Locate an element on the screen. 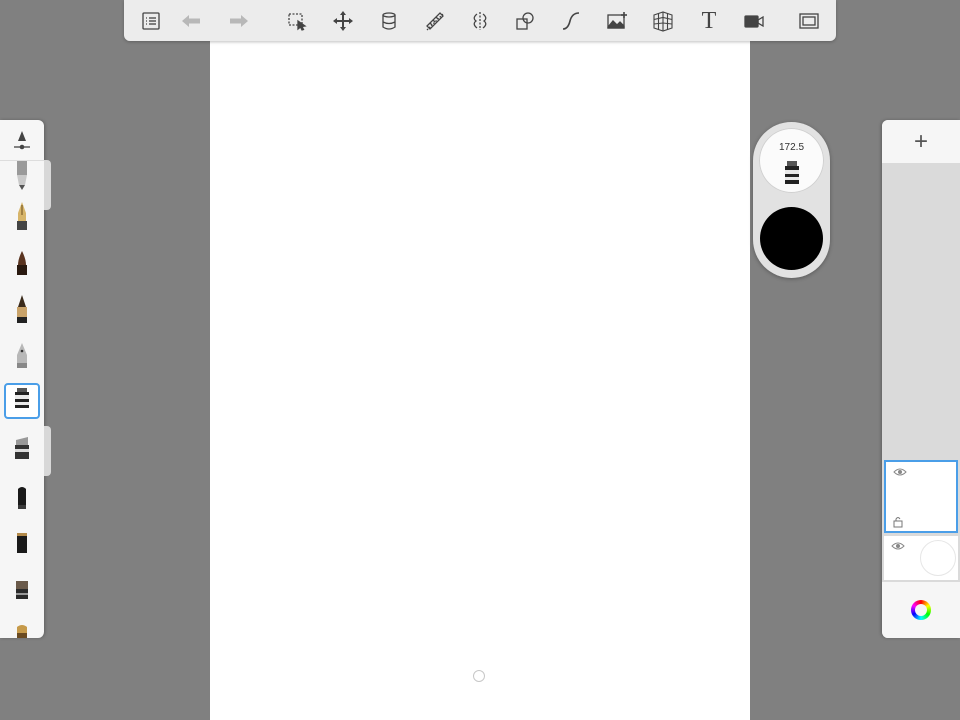 The width and height of the screenshot is (960, 720). brush-scroll-handle is located at coordinates (47, 185).